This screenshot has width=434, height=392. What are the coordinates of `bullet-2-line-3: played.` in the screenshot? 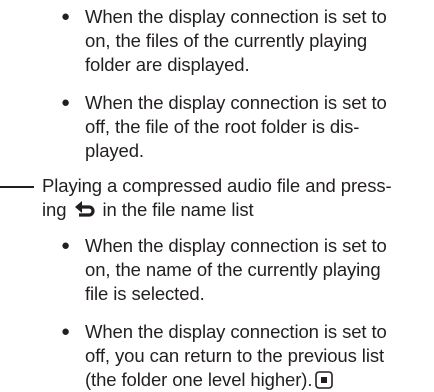 It's located at (114, 150).